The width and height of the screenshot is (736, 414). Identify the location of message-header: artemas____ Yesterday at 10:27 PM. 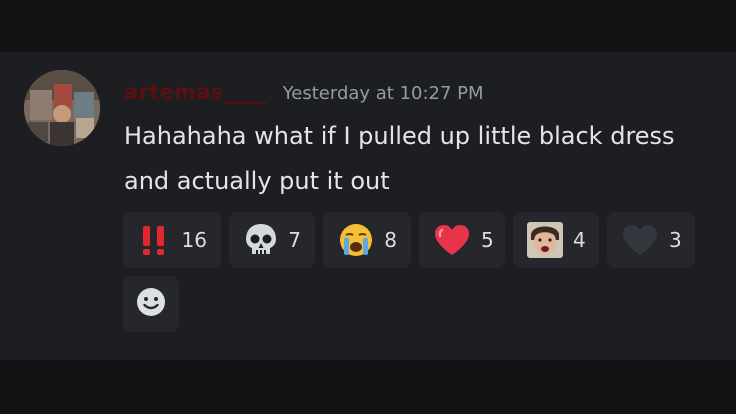
(304, 94).